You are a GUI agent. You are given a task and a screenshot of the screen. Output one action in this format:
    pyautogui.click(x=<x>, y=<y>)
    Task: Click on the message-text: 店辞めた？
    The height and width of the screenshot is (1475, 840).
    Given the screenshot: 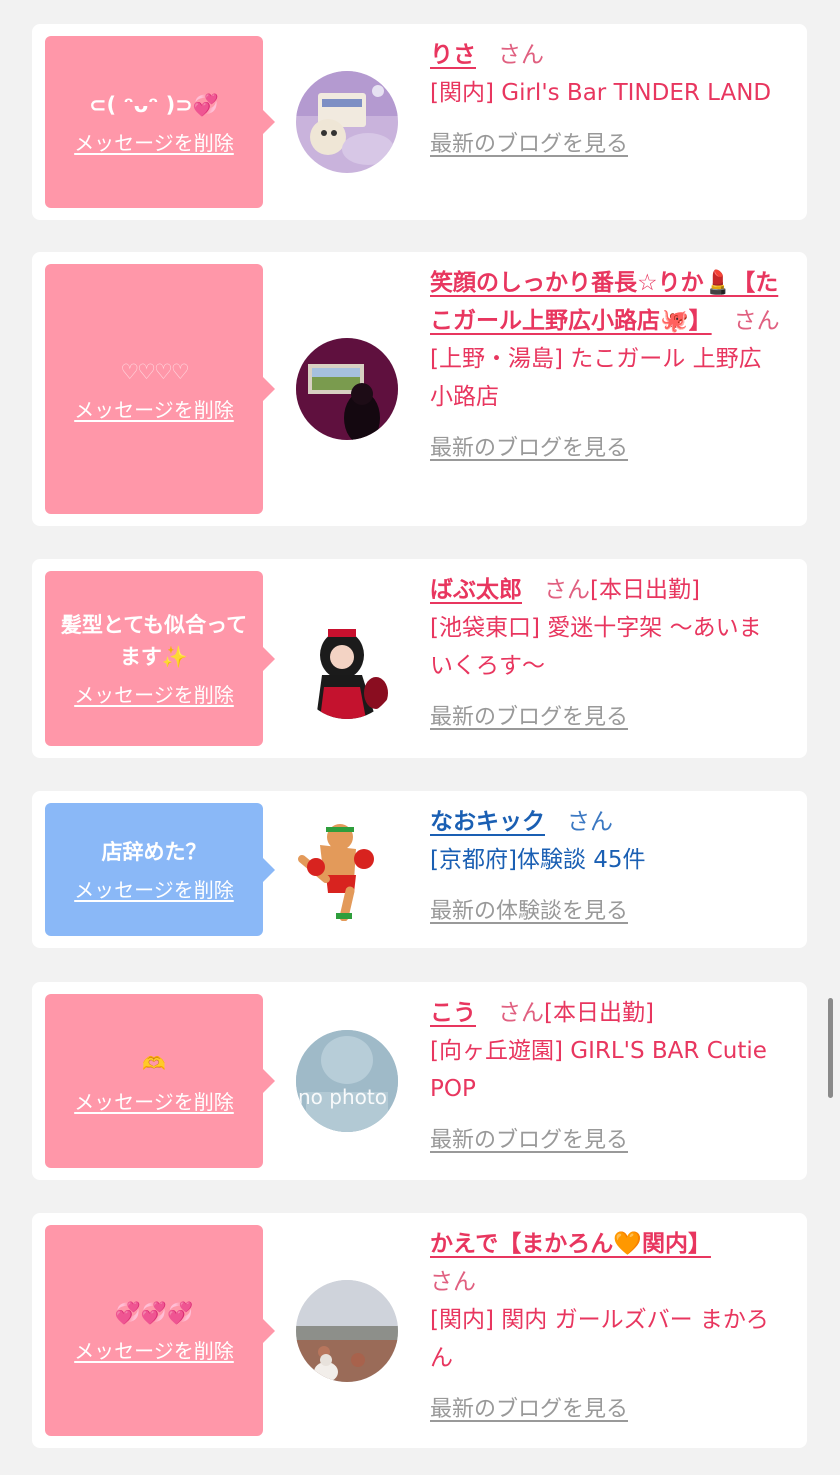 What is the action you would take?
    pyautogui.click(x=154, y=852)
    